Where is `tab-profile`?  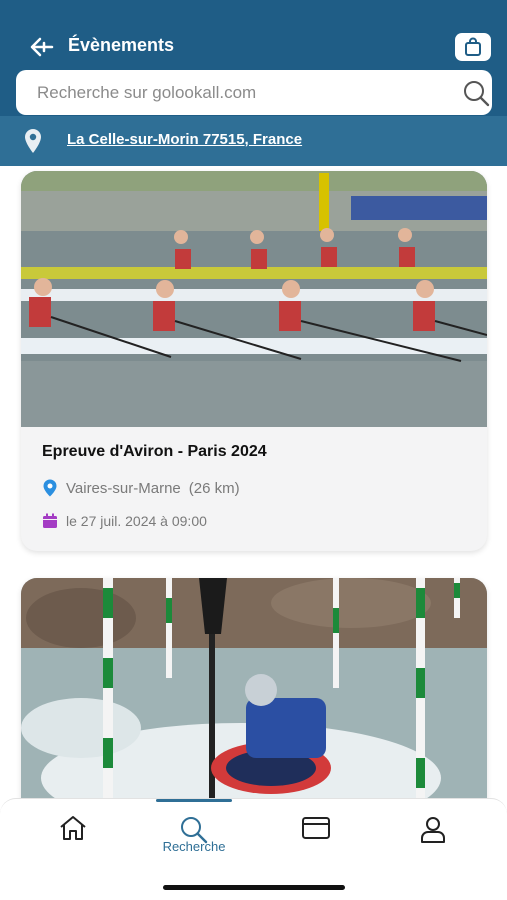
tab-profile is located at coordinates (433, 830).